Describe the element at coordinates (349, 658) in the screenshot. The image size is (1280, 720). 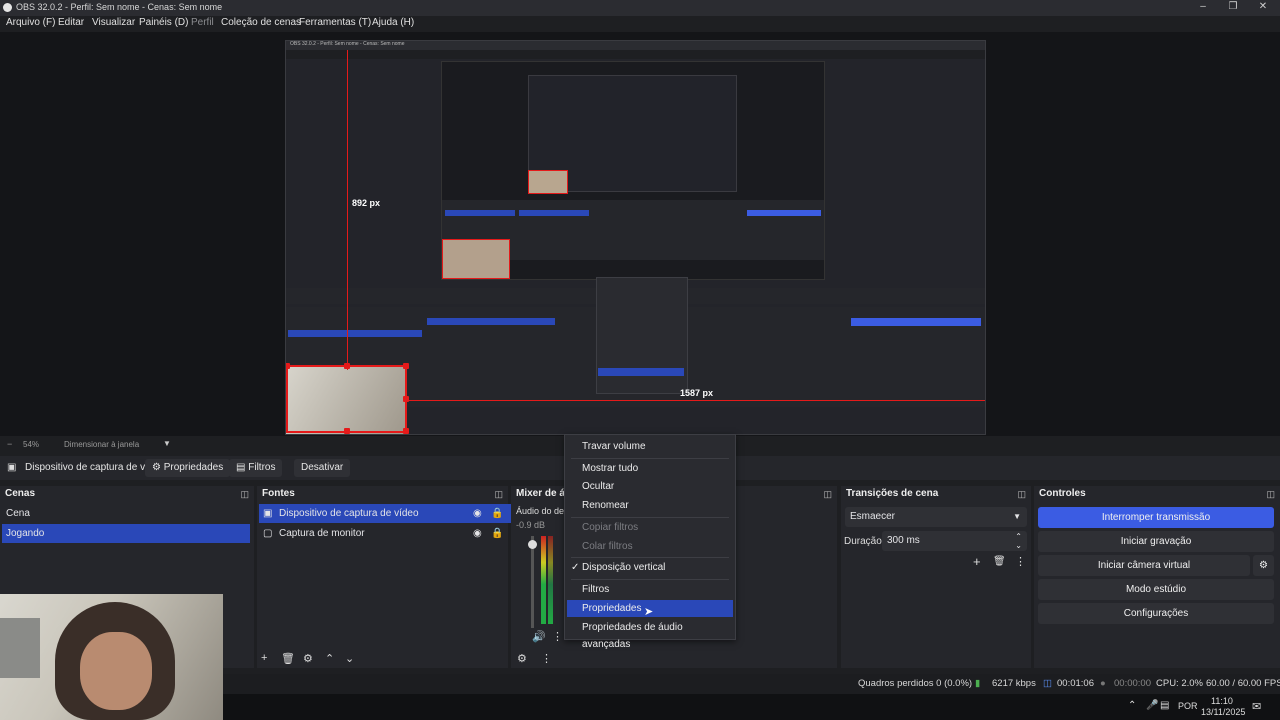
I see `move-down-icon: ⌄` at that location.